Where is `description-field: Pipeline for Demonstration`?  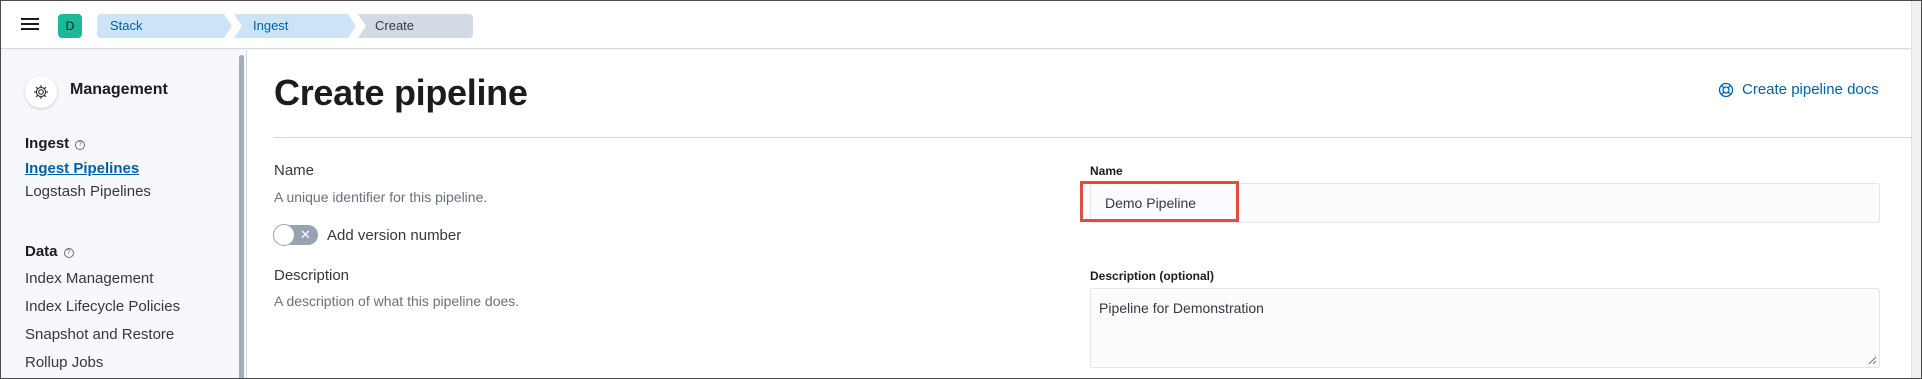
description-field: Pipeline for Demonstration is located at coordinates (1485, 328).